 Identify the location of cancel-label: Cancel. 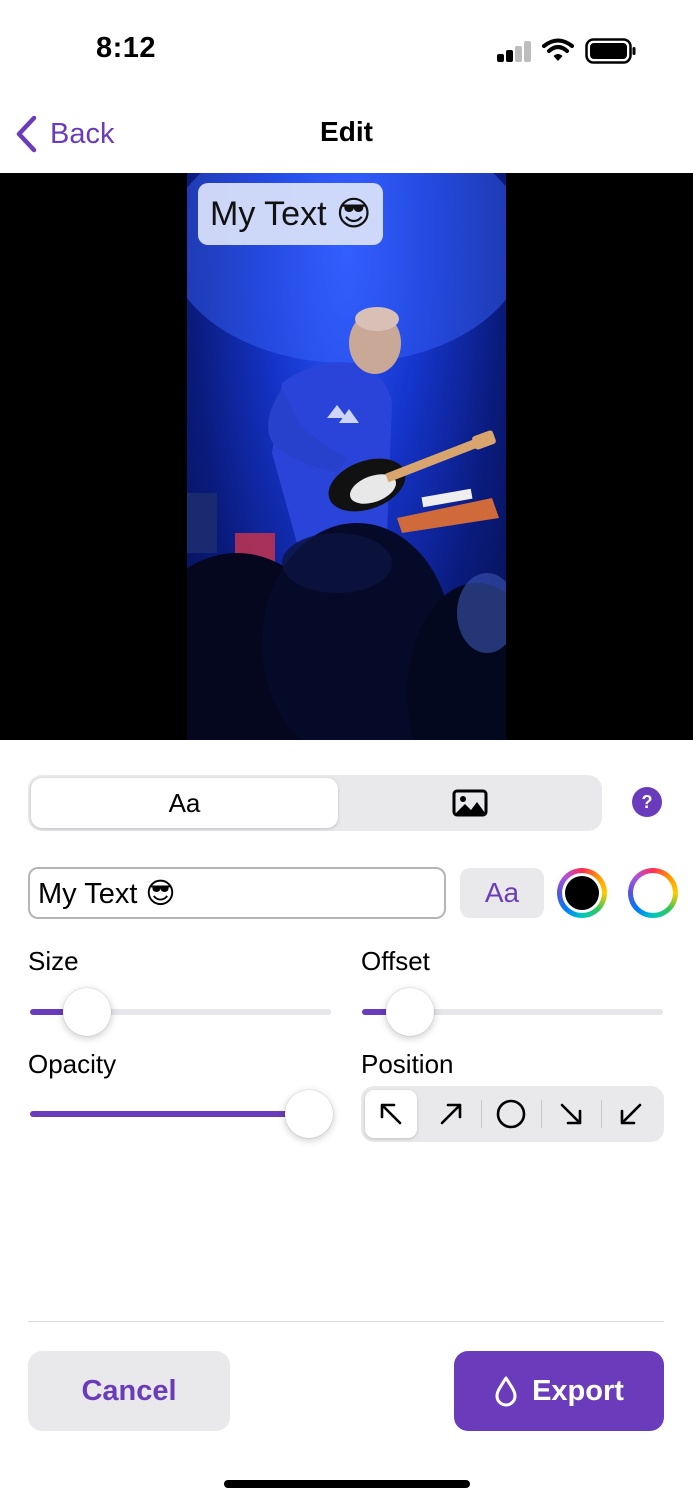
(129, 1390).